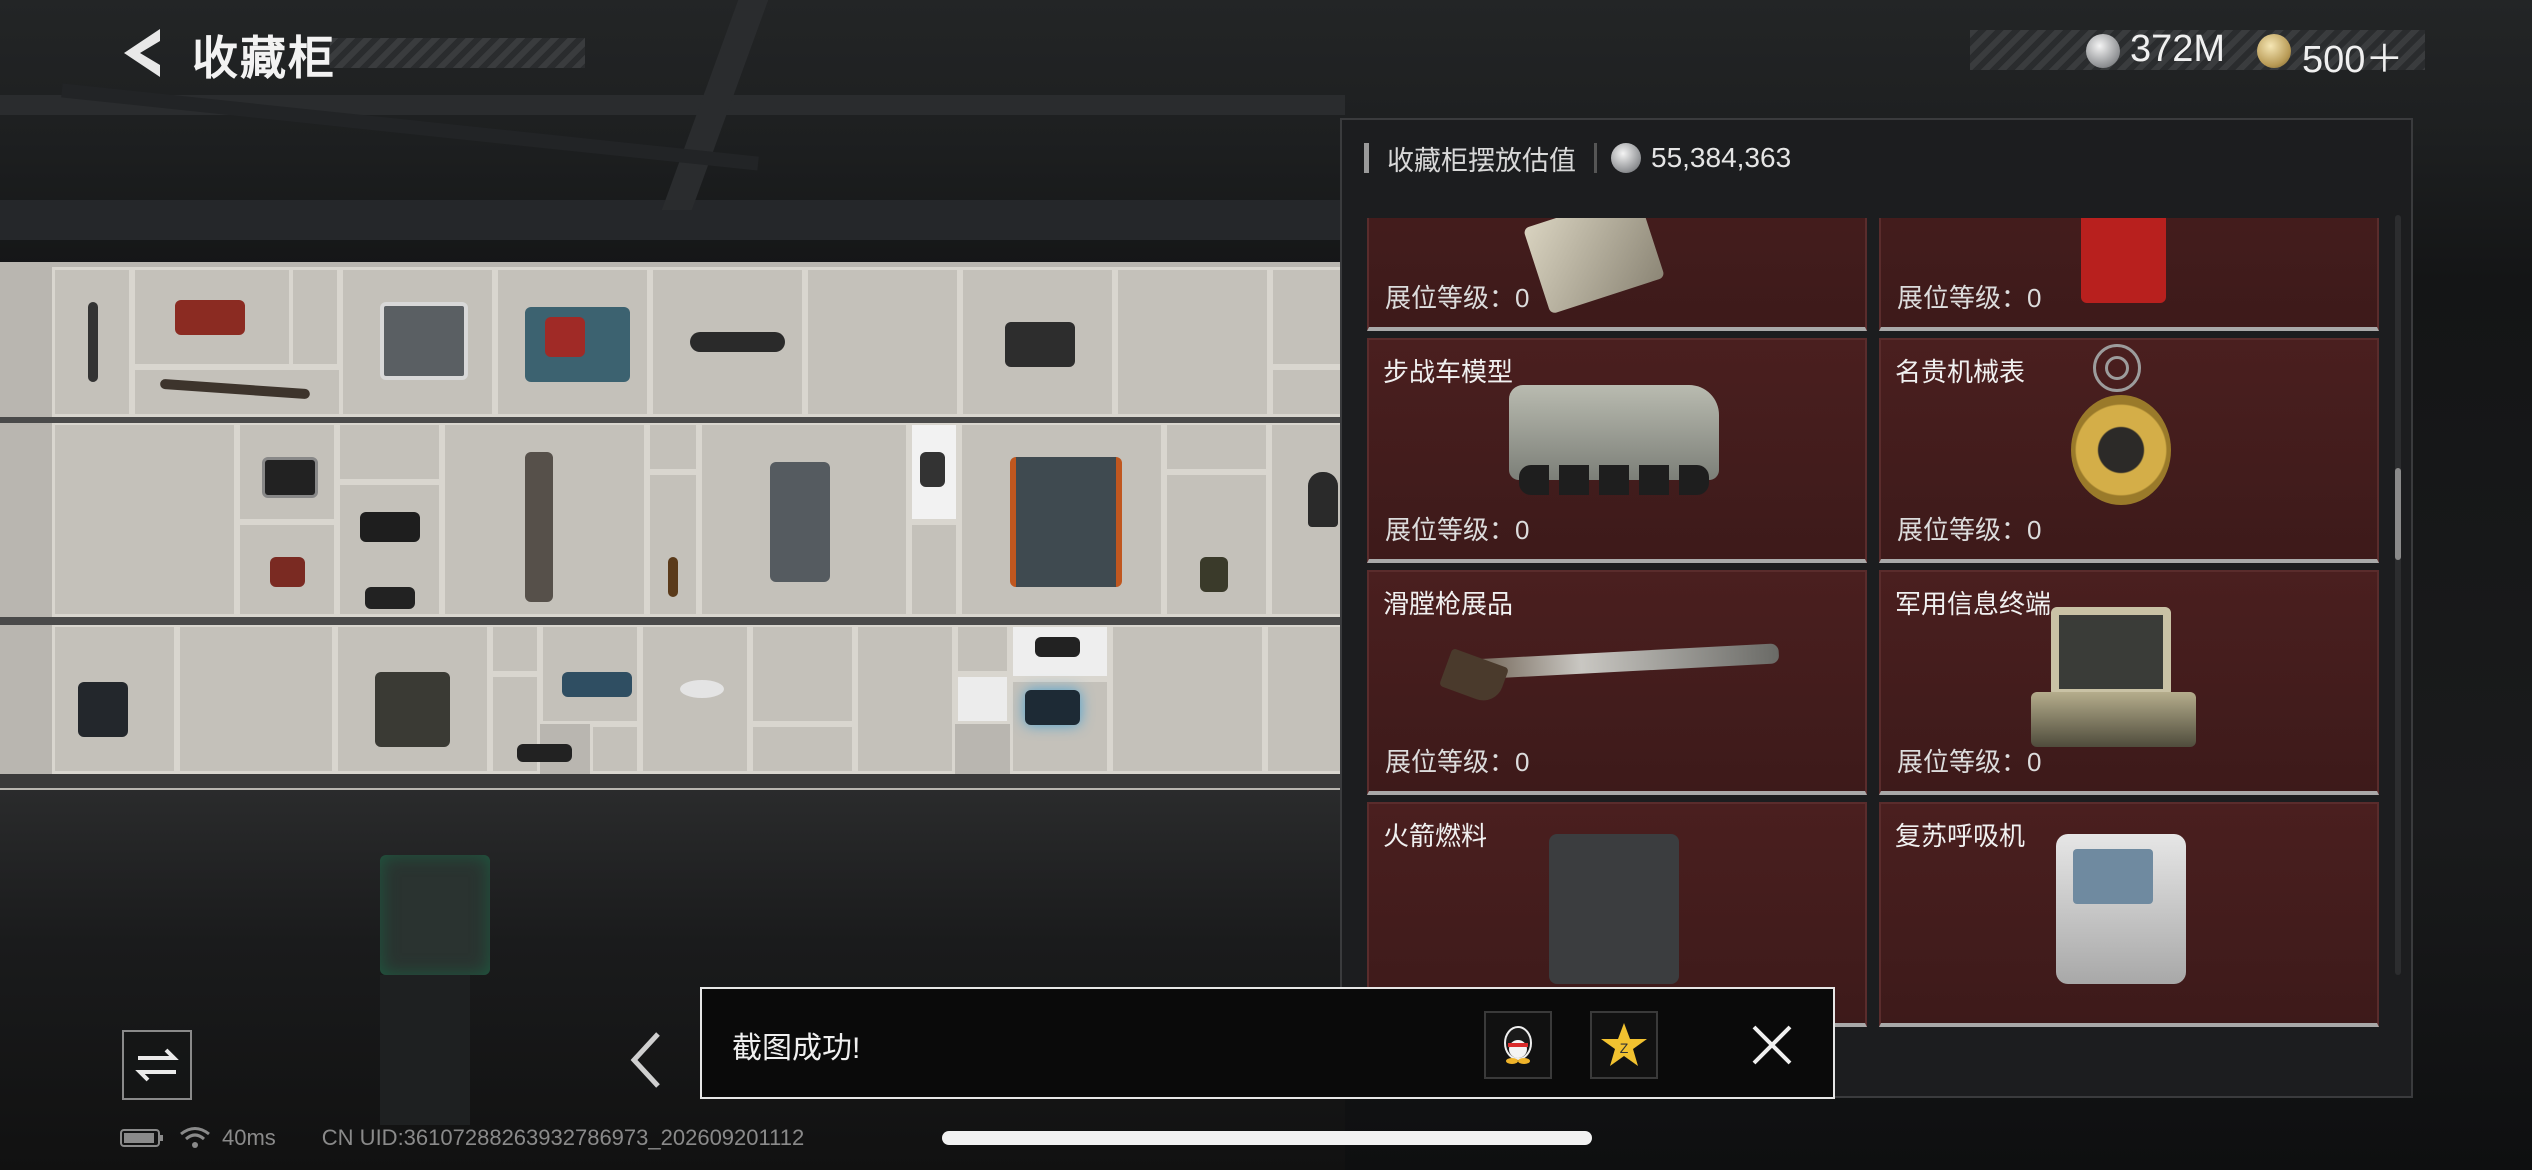 This screenshot has width=2532, height=1170. Describe the element at coordinates (2178, 49) in the screenshot. I see `silver-currency-value: 372M` at that location.